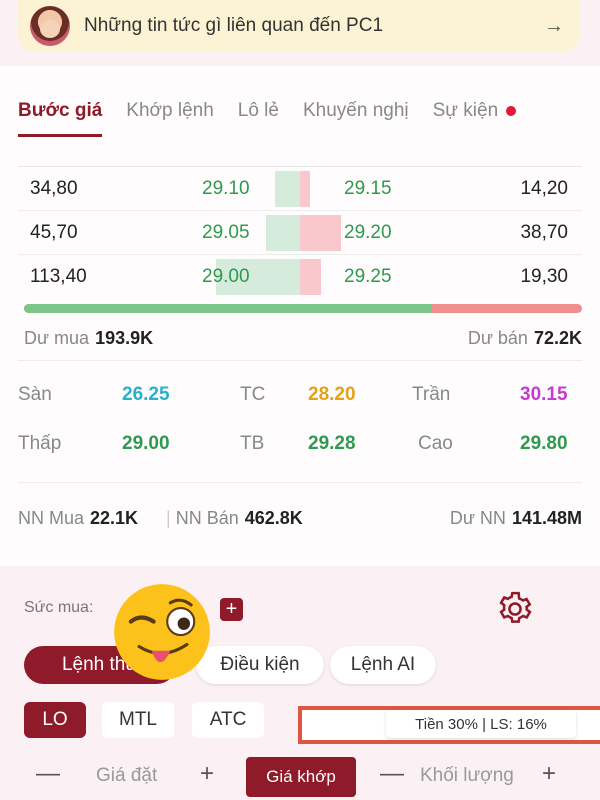 The height and width of the screenshot is (800, 600). Describe the element at coordinates (554, 26) in the screenshot. I see `arrow-right-icon: →` at that location.